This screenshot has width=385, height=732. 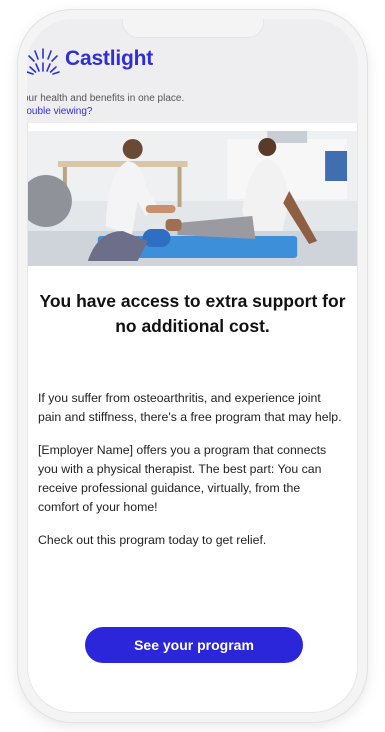 I want to click on see-your-program-button: See your program, so click(x=194, y=645).